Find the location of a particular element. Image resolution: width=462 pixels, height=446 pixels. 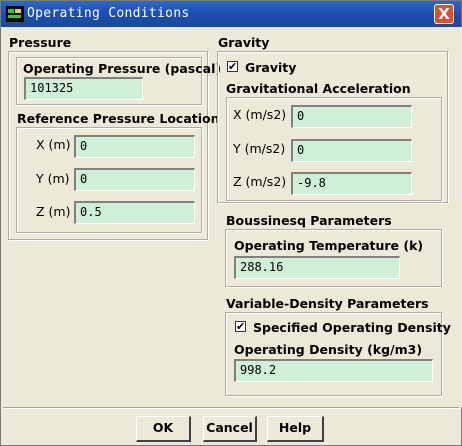

reference-pressure-location-heading: Reference Pressure Location is located at coordinates (118, 118).